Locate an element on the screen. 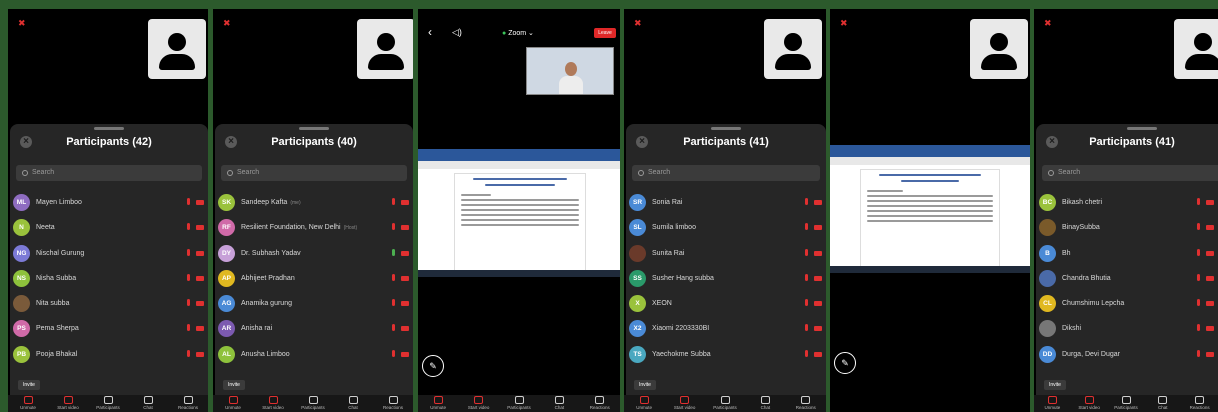 The height and width of the screenshot is (412, 1218). participant-row: AR Anisha rai is located at coordinates (314, 328).